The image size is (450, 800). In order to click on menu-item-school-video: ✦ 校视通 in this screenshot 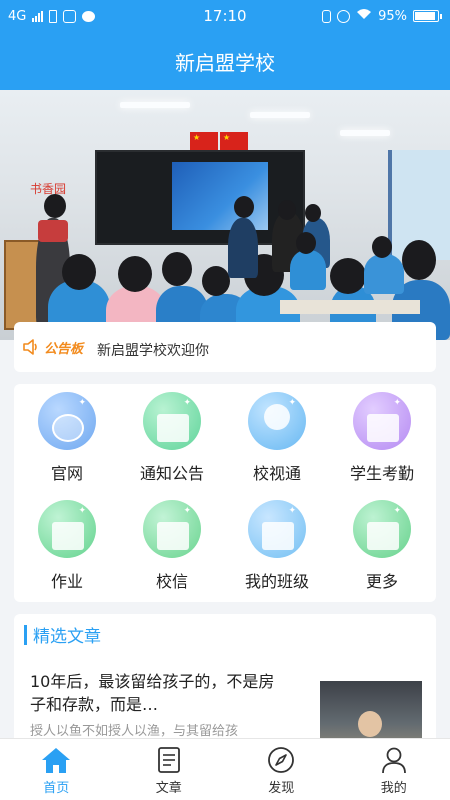, I will do `click(277, 438)`.